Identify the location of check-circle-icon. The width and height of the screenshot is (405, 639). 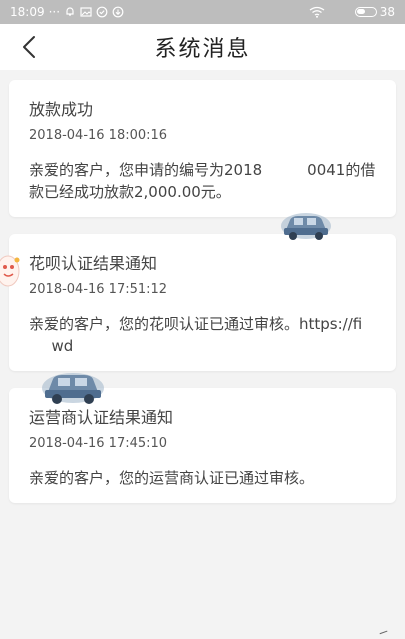
(102, 12).